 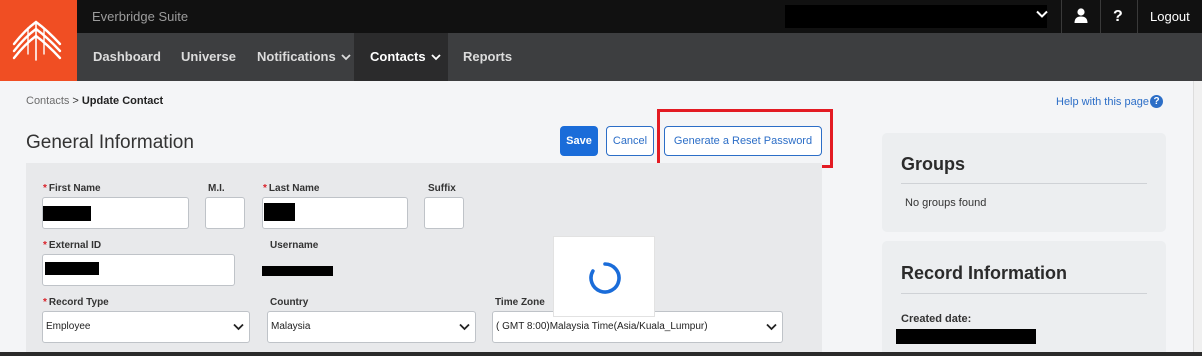 I want to click on last-name-label-text: Last Name, so click(x=294, y=188).